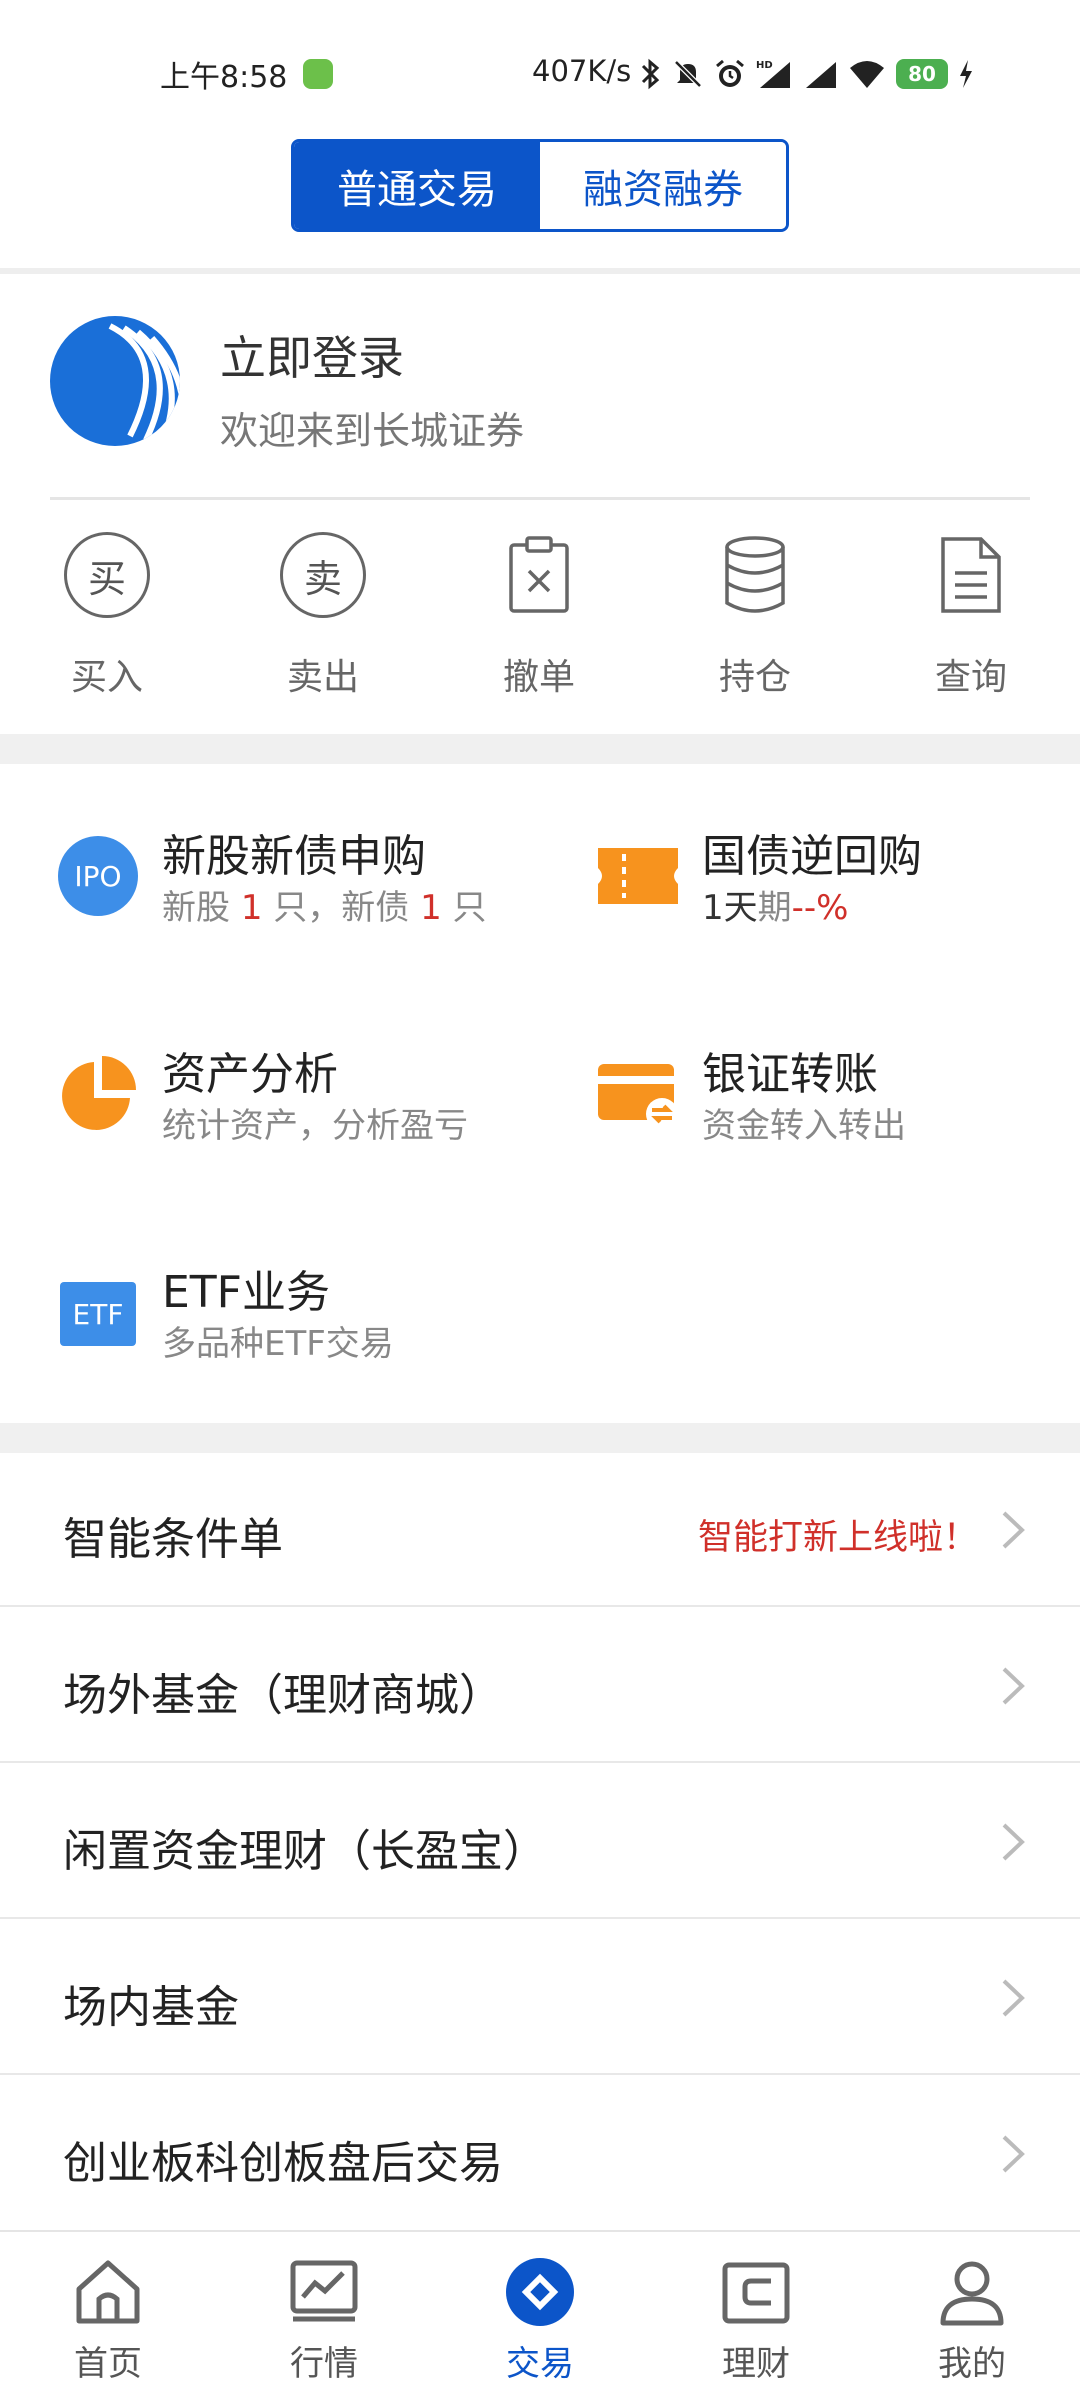  I want to click on list-item-label: 场外基金（理财商城）, so click(283, 1695).